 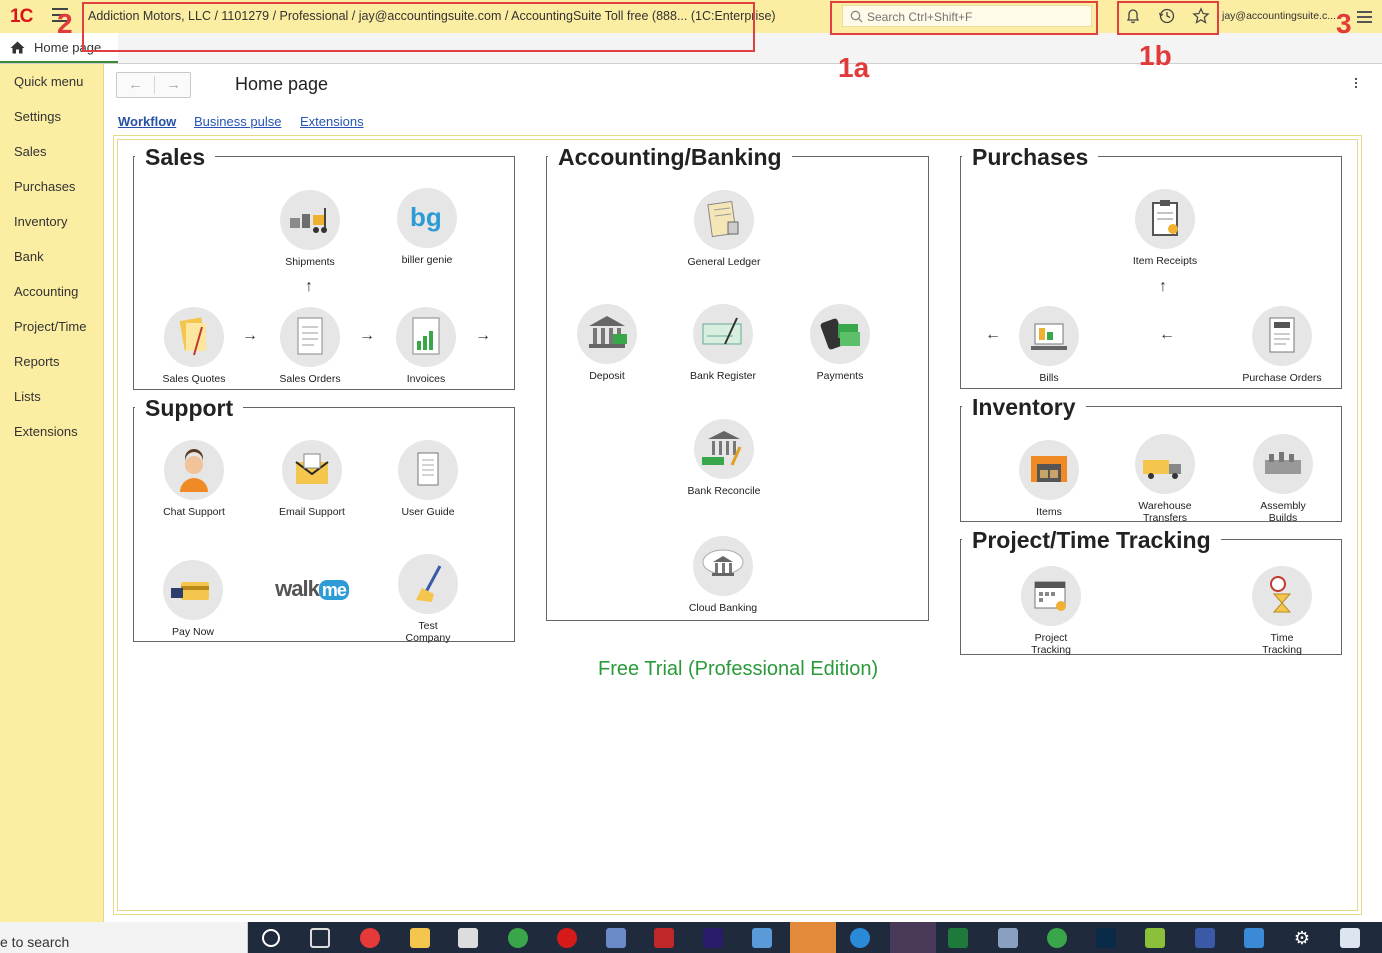 What do you see at coordinates (1049, 378) in the screenshot?
I see `bills-label: Bills` at bounding box center [1049, 378].